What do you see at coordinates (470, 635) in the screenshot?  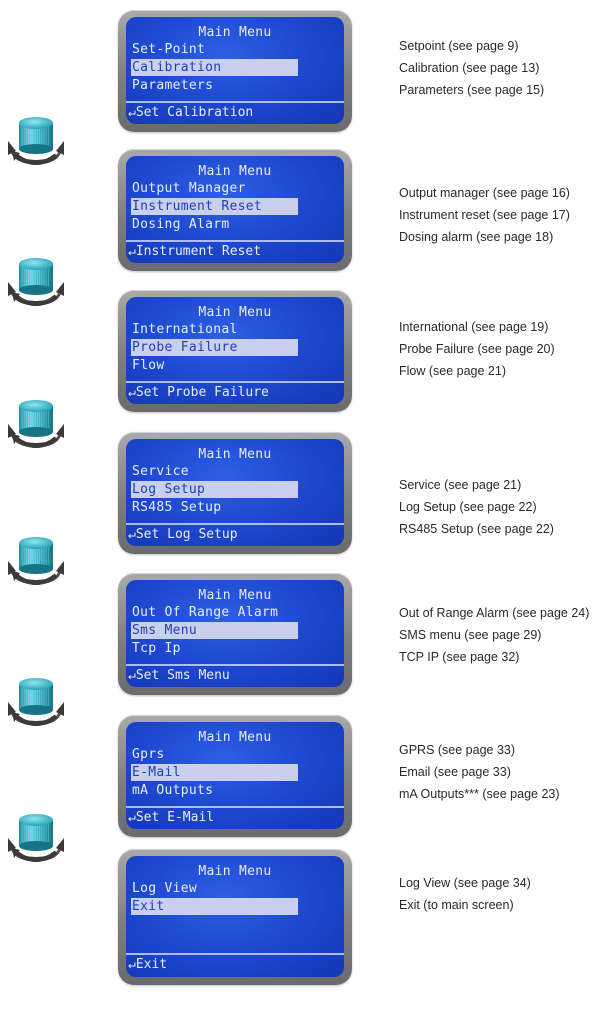 I see `menu-description: SMS menu (see page 29)` at bounding box center [470, 635].